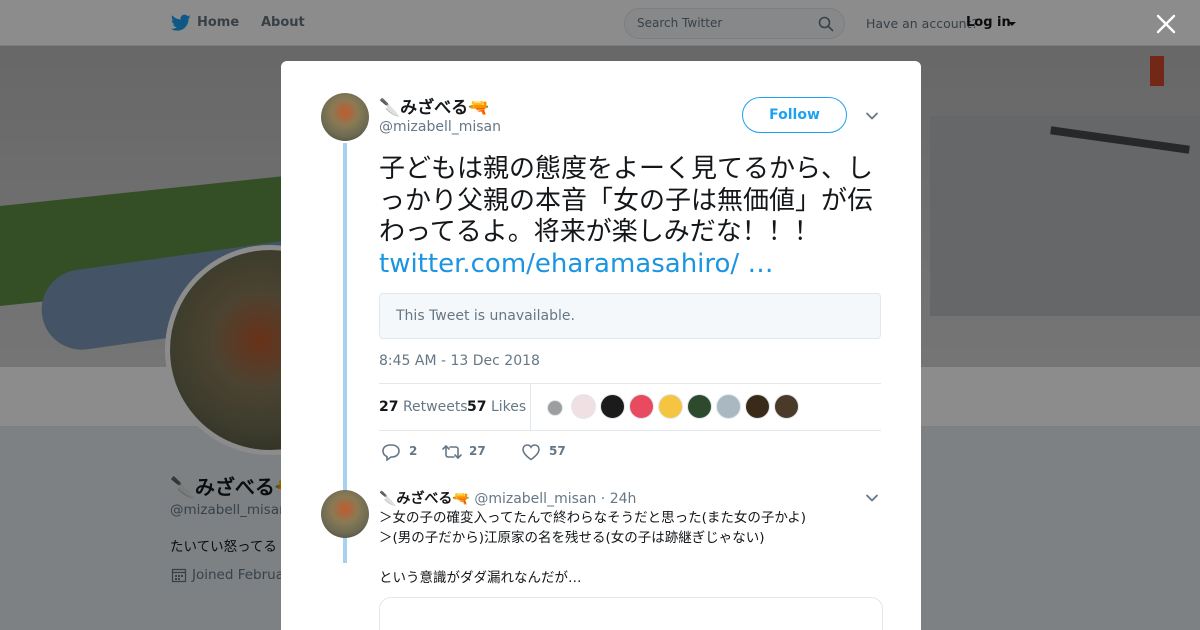 Image resolution: width=1200 pixels, height=630 pixels. I want to click on reply-author-name: 🔪みざべる🔫, so click(424, 499).